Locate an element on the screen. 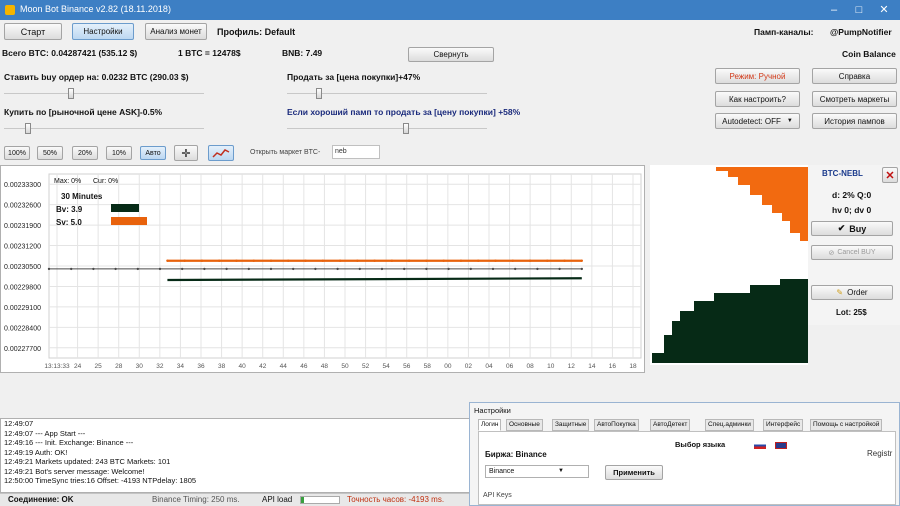 The height and width of the screenshot is (506, 900). api-keys-label: API Keys is located at coordinates (497, 495).